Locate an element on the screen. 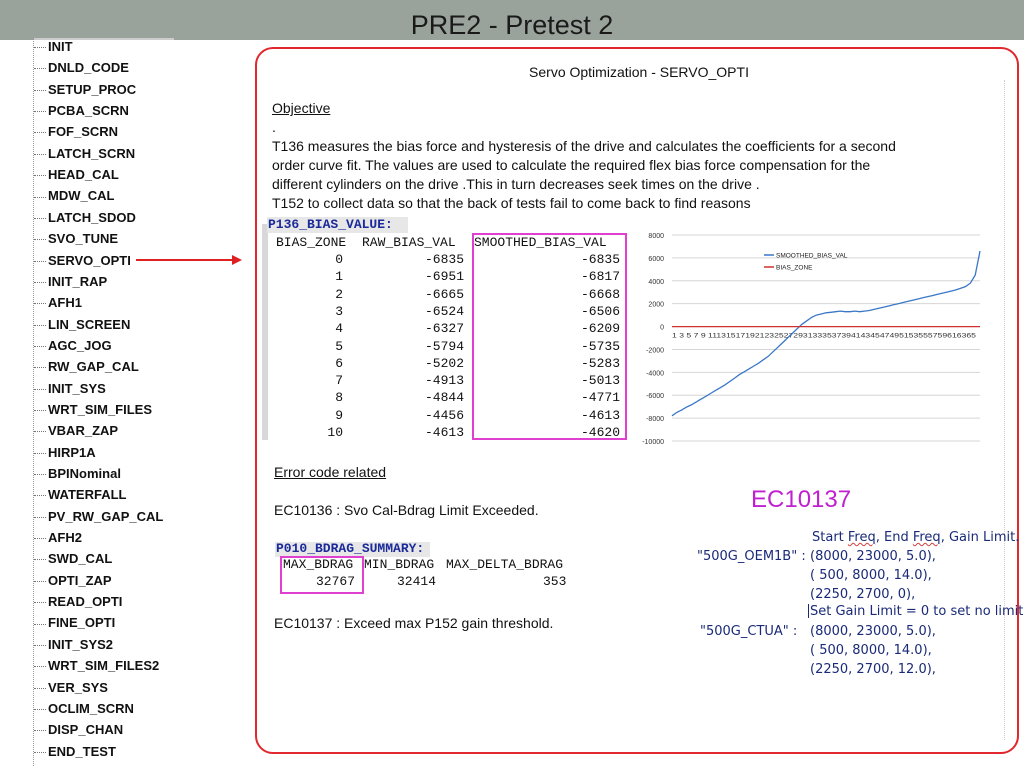 The width and height of the screenshot is (1024, 767). header-freq-1: Freq is located at coordinates (861, 537).